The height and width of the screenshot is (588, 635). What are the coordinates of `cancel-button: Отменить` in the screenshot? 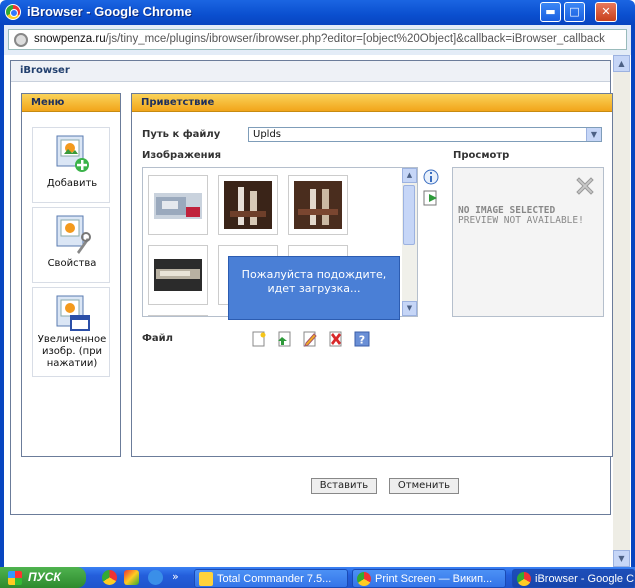 It's located at (424, 486).